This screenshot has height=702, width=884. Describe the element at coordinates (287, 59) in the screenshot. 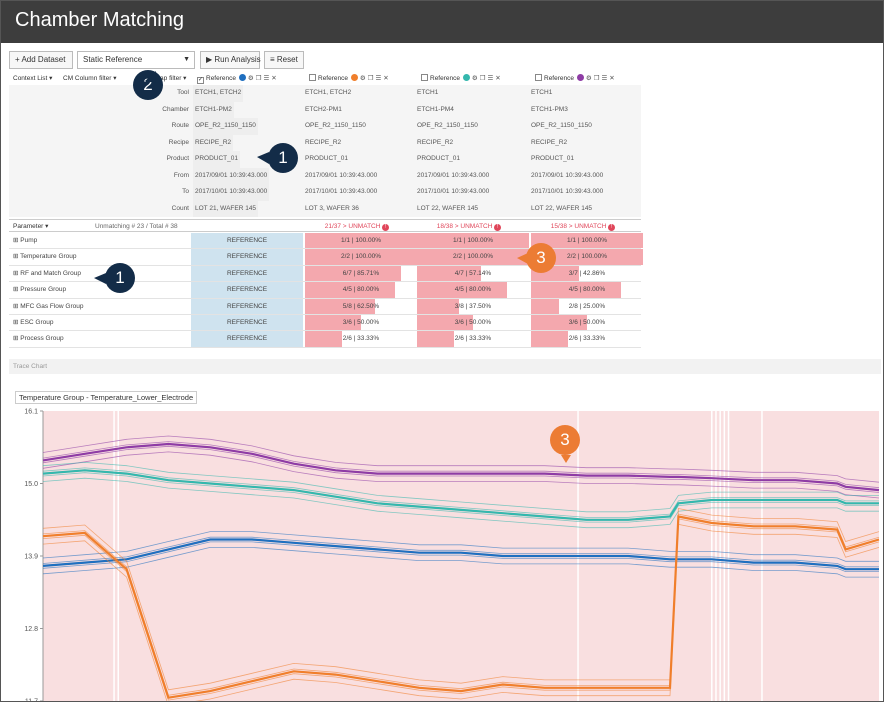

I see `reset-label: Reset` at that location.